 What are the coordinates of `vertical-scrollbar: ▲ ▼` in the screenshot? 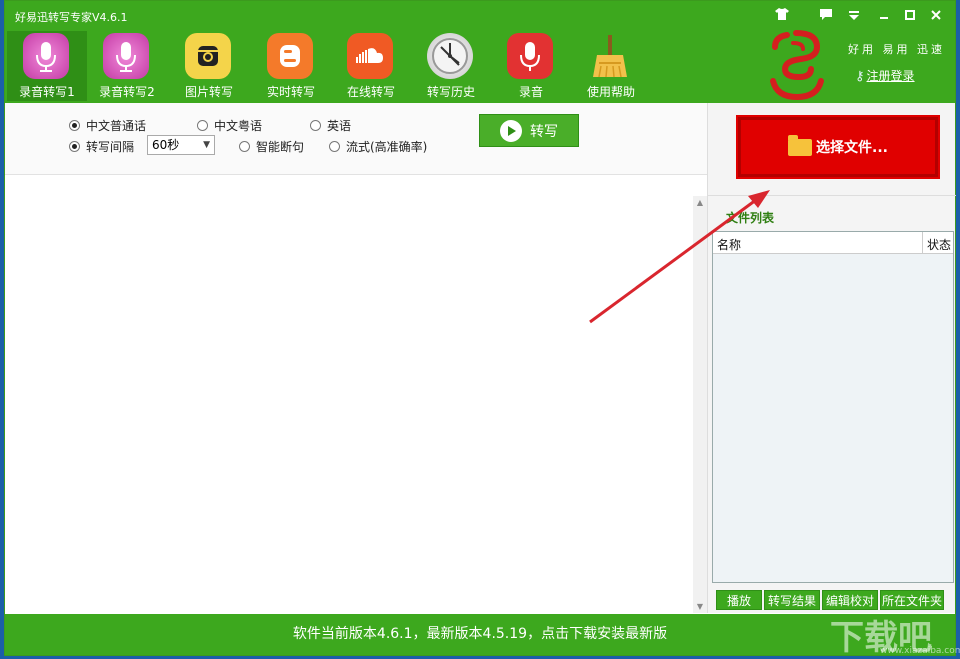 It's located at (700, 404).